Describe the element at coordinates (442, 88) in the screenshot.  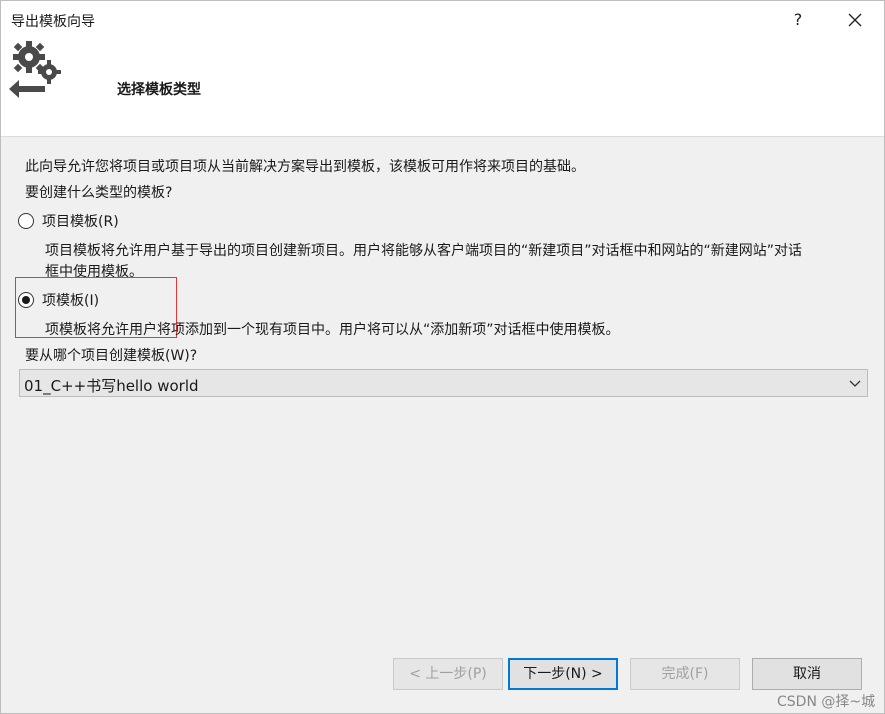
I see `wizard-header: 选择模板类型` at that location.